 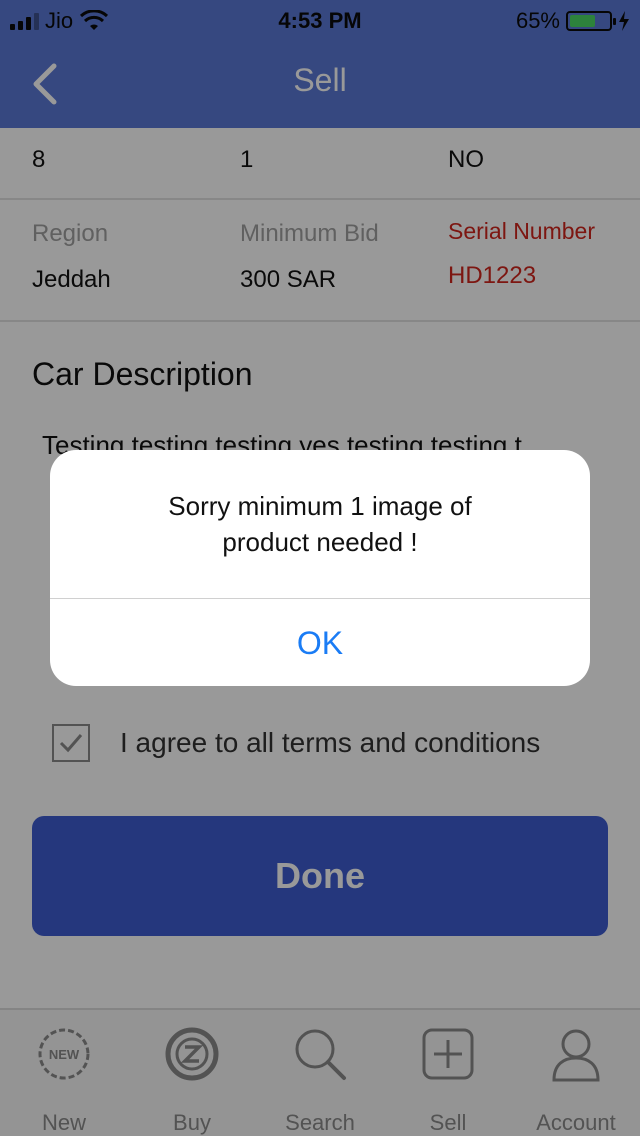 I want to click on alert-ok-button: OK, so click(x=320, y=643).